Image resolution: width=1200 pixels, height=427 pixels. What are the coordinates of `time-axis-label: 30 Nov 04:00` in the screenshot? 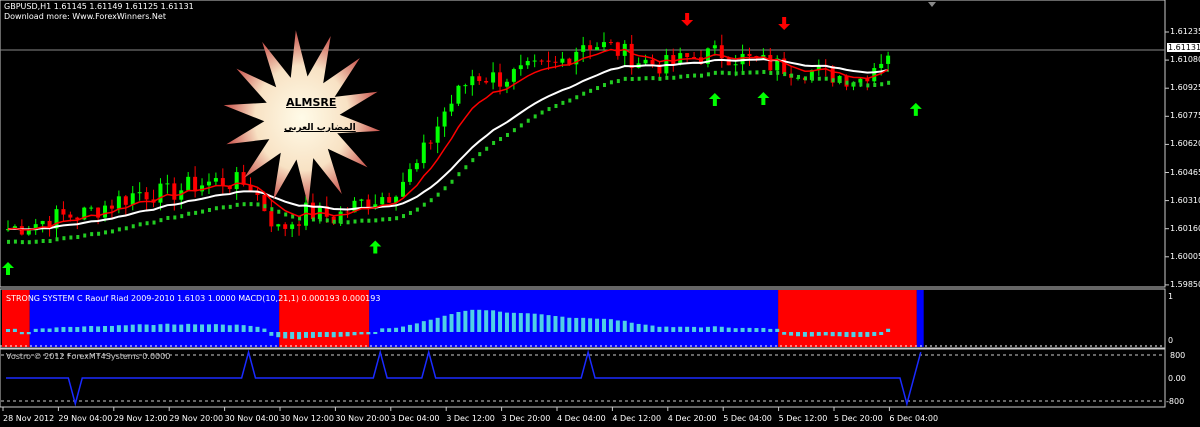 It's located at (251, 418).